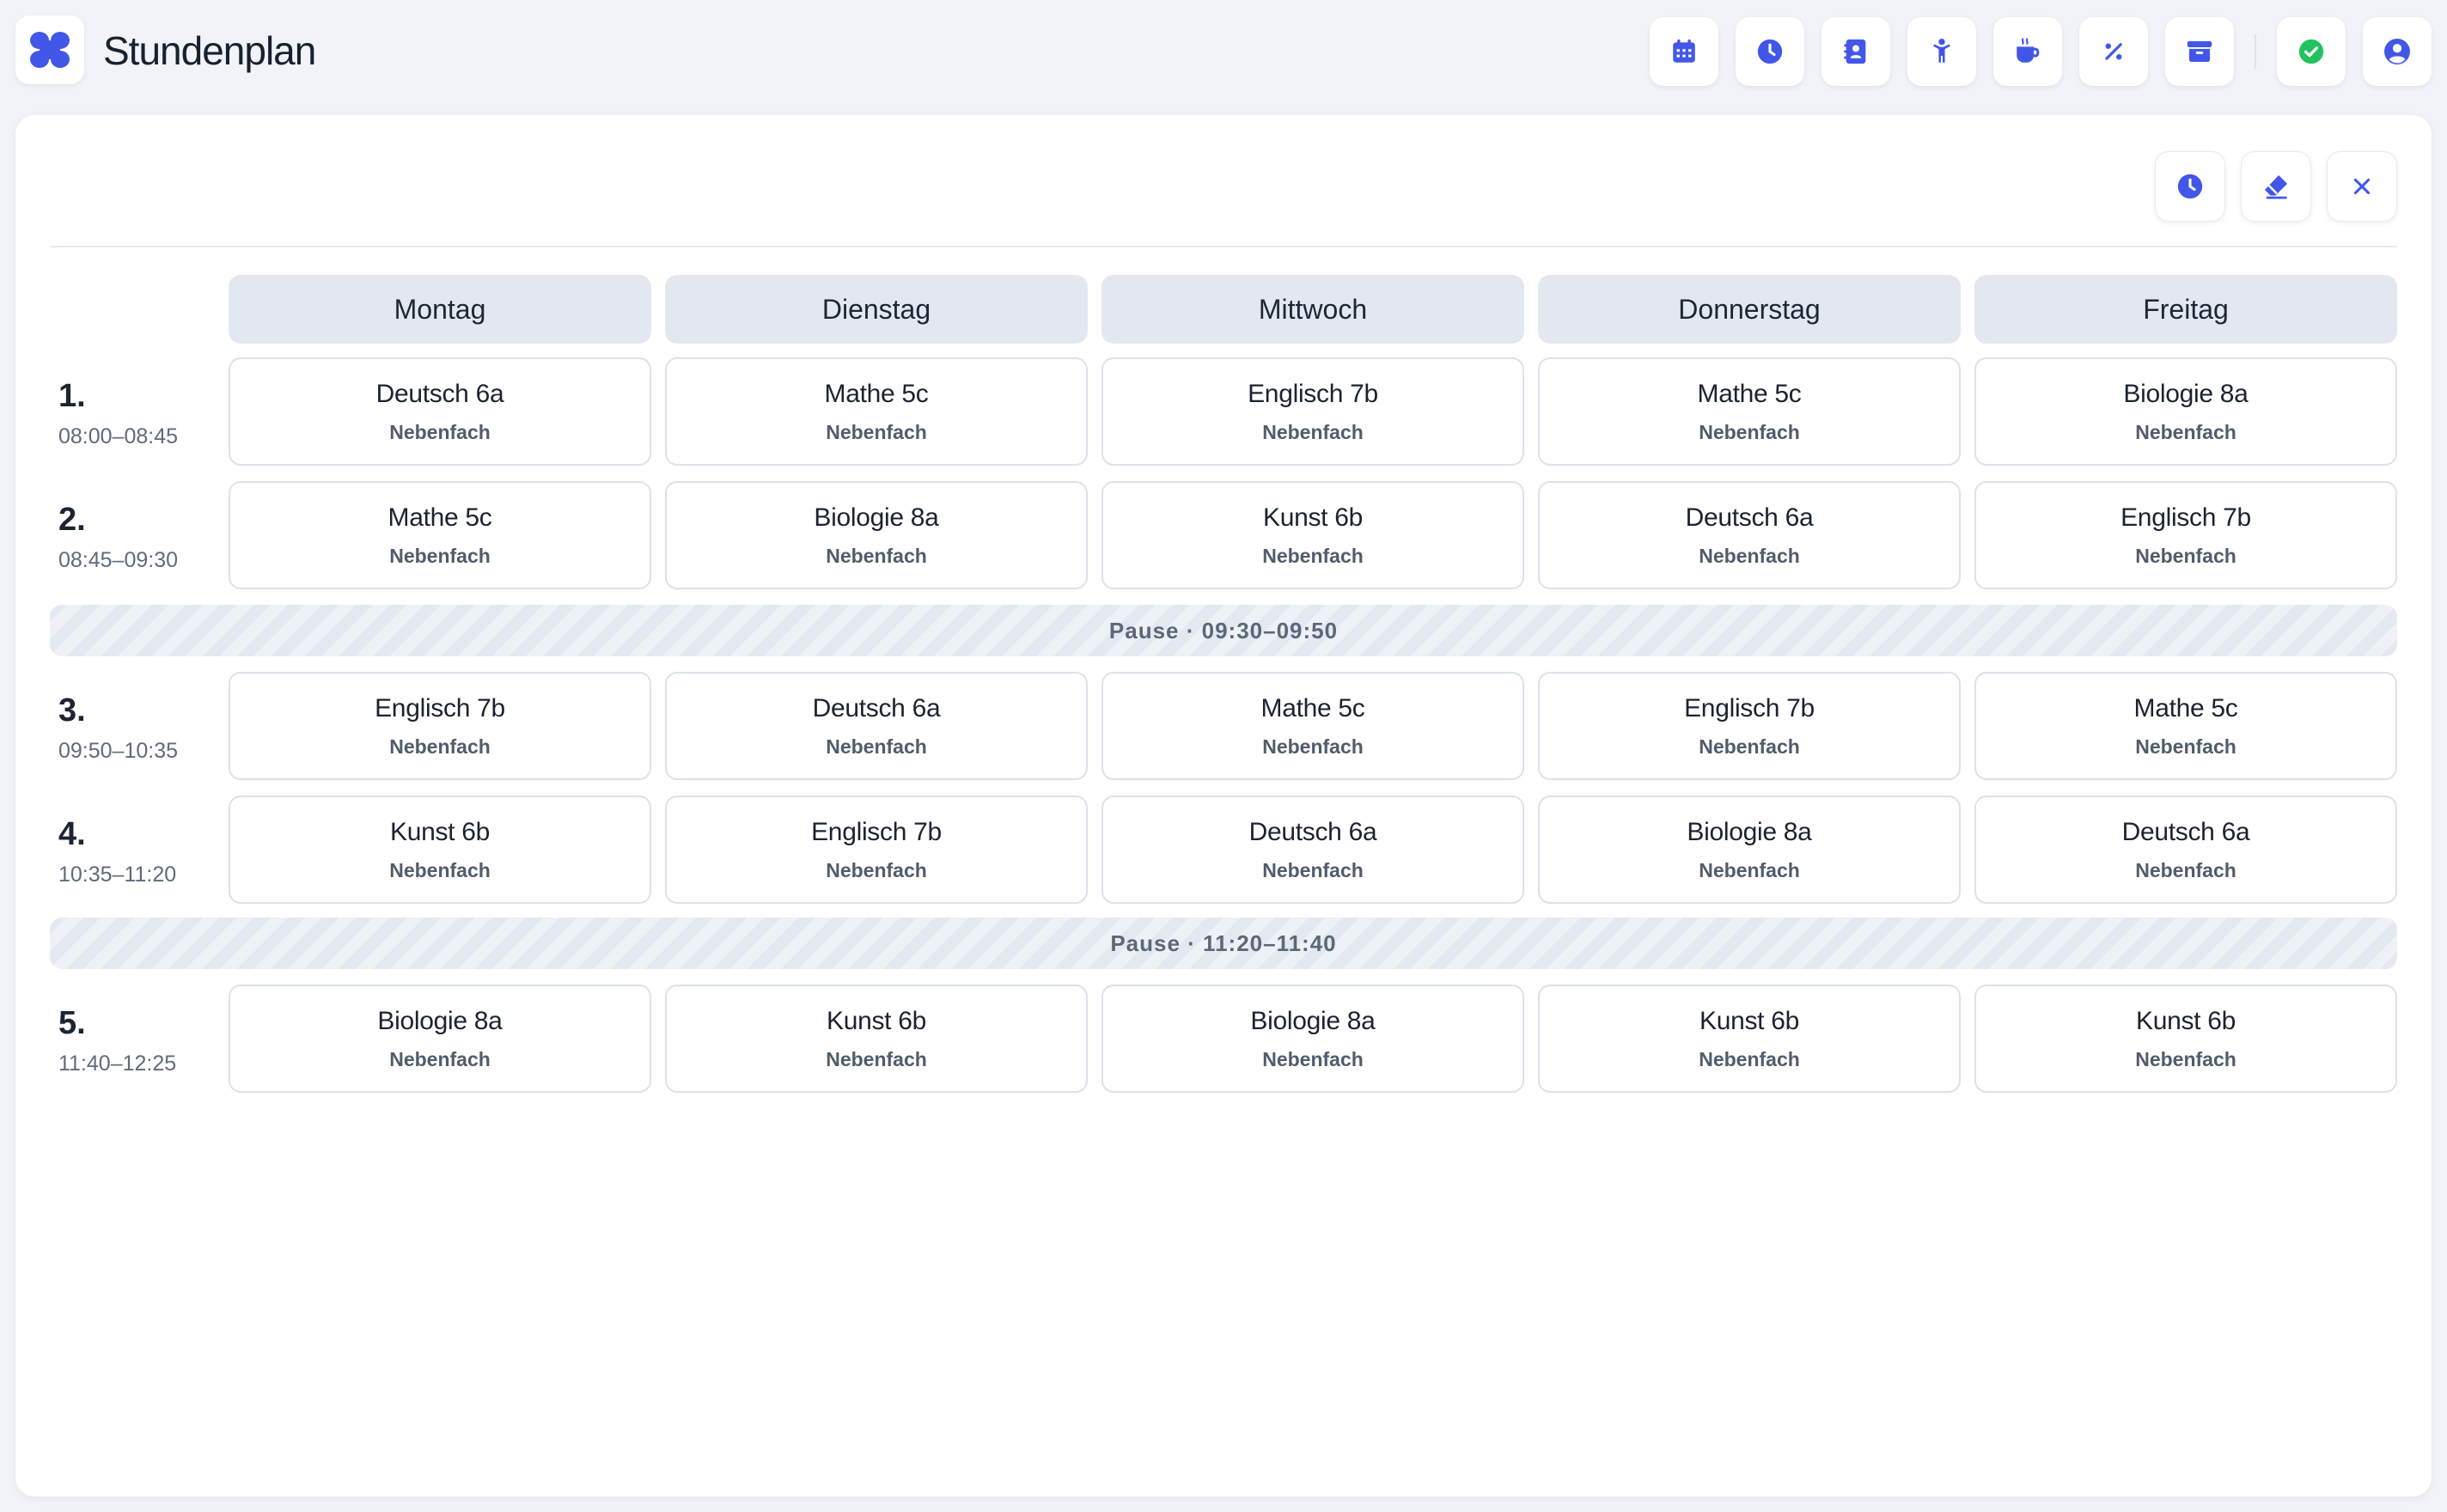 The height and width of the screenshot is (1512, 2447). I want to click on clear-button, so click(2276, 186).